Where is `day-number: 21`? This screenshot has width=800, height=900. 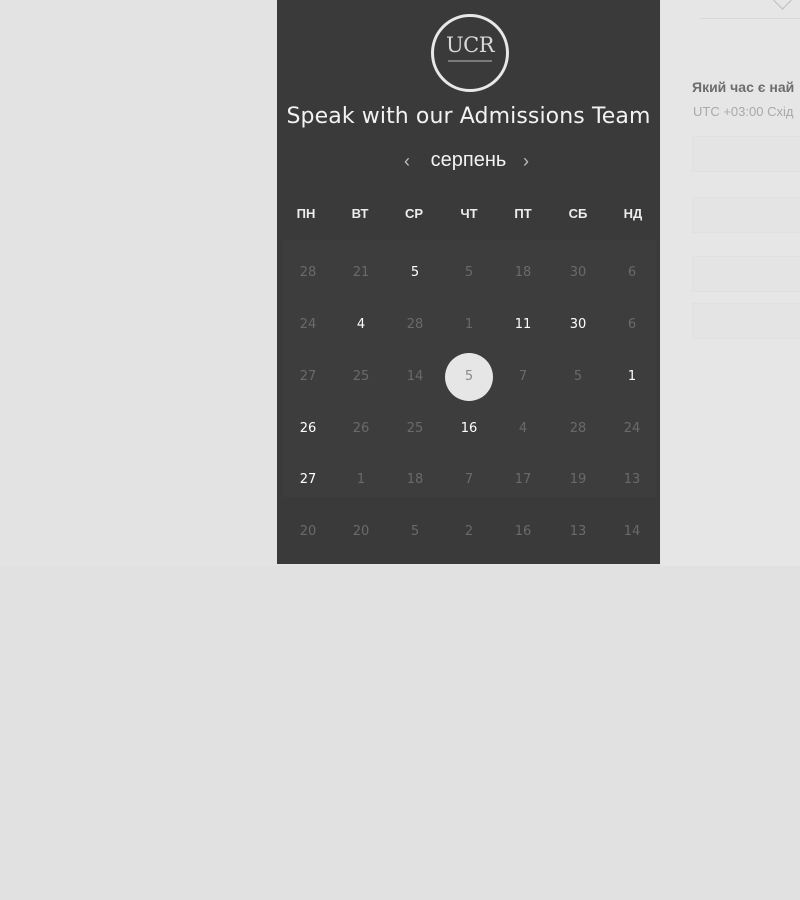 day-number: 21 is located at coordinates (361, 272).